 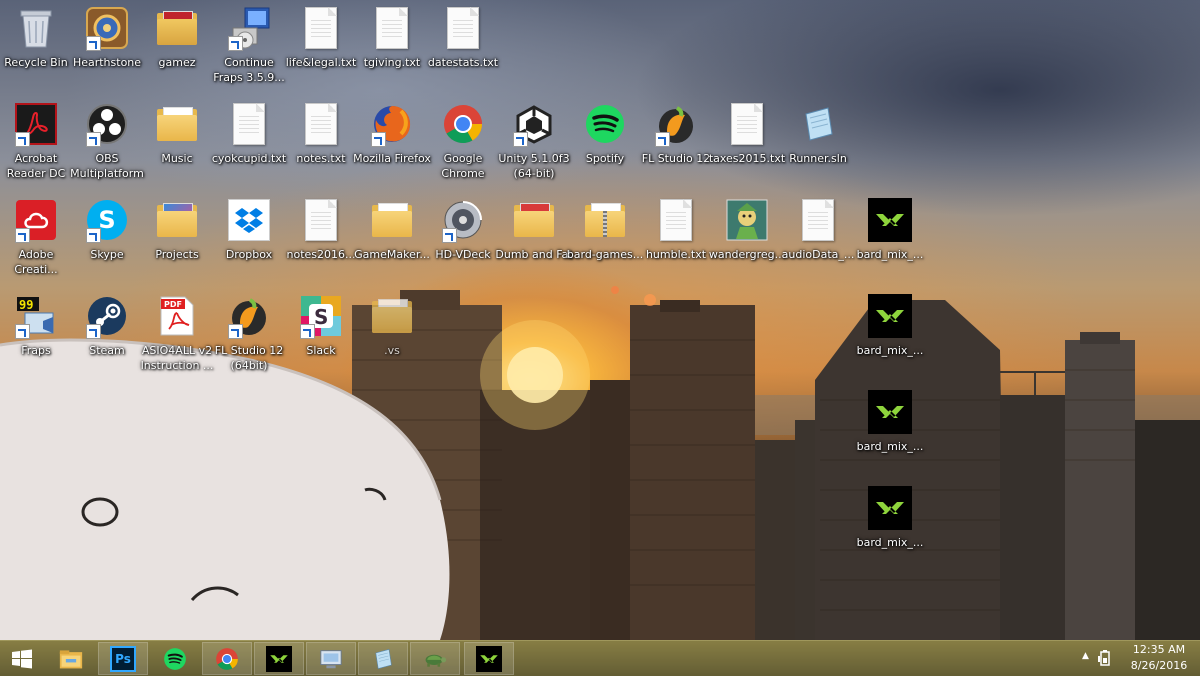 I want to click on desktop-icon-firefox: Mozilla Firefox, so click(x=392, y=144).